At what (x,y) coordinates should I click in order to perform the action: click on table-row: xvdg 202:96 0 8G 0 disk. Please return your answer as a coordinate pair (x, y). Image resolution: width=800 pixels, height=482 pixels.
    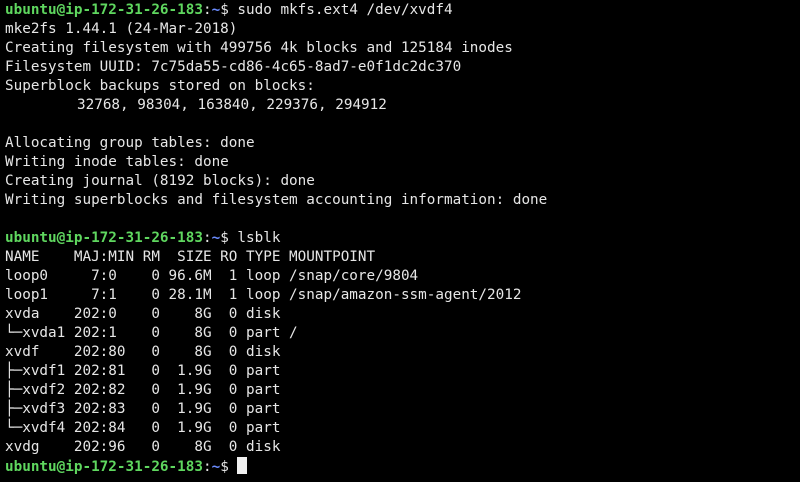
    Looking at the image, I should click on (143, 447).